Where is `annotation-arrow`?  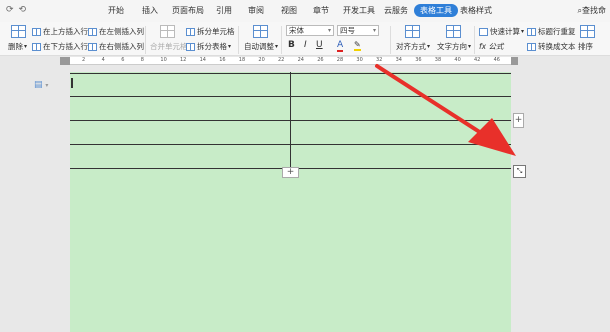 annotation-arrow is located at coordinates (445, 110).